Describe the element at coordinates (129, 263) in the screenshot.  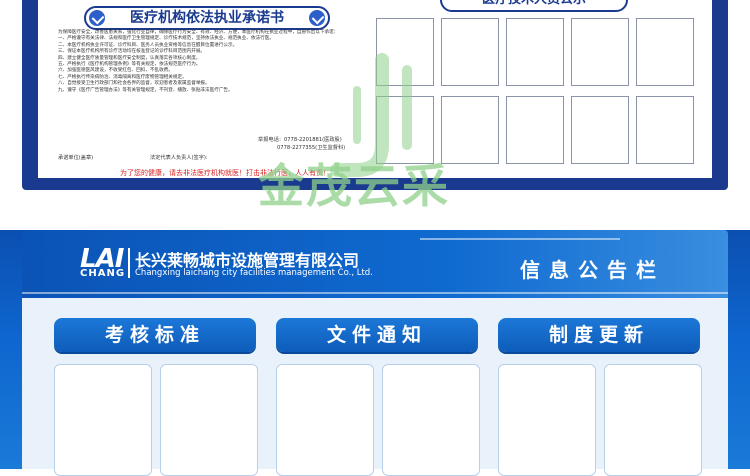
I see `logo-divider` at that location.